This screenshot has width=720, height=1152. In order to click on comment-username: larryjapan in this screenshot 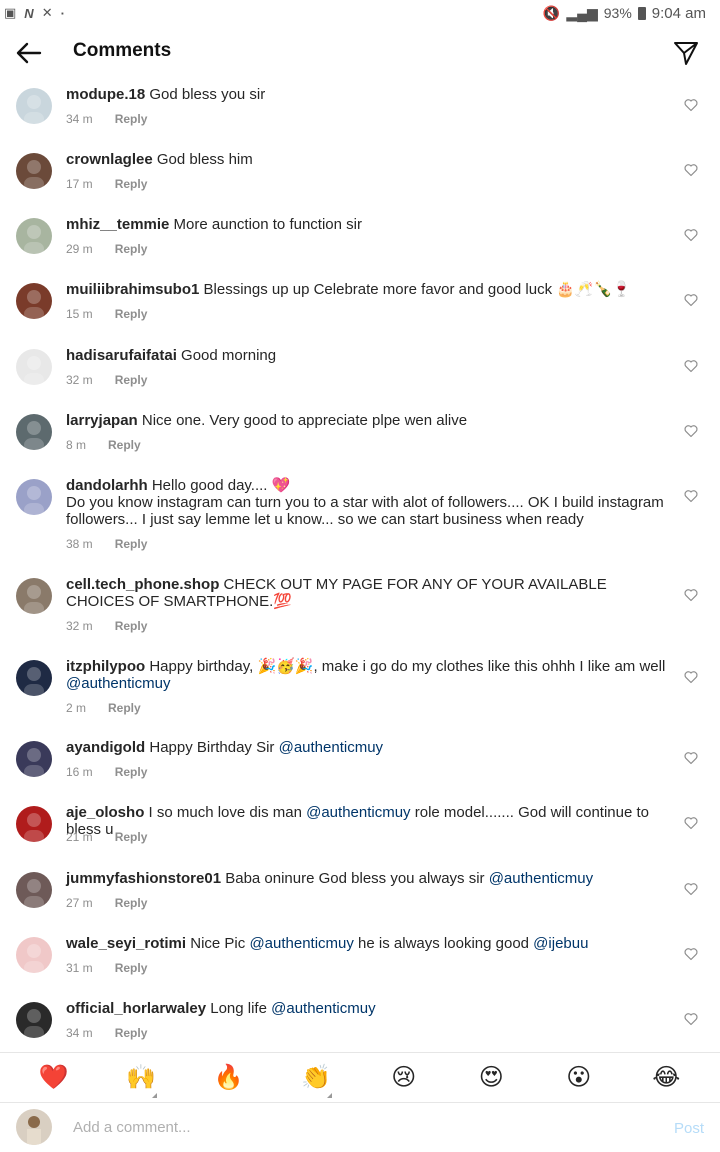, I will do `click(102, 420)`.